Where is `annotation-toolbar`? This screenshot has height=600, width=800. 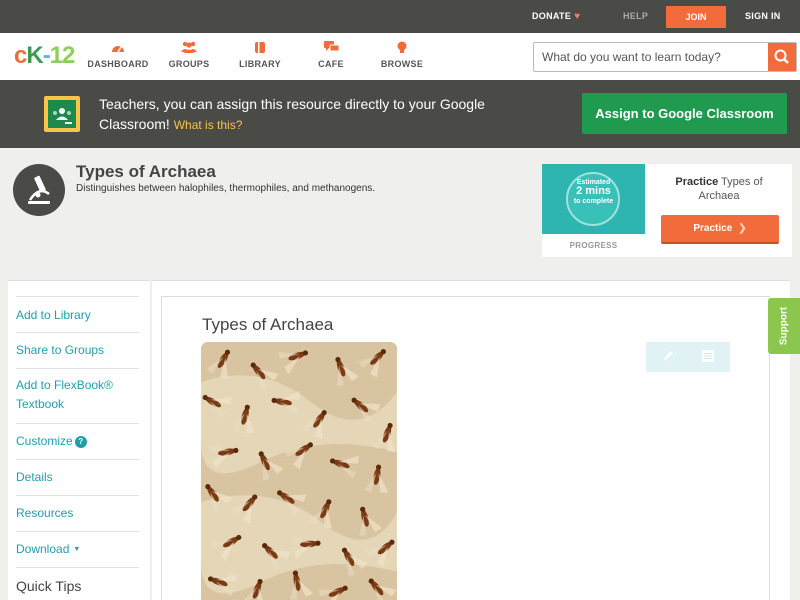
annotation-toolbar is located at coordinates (688, 357).